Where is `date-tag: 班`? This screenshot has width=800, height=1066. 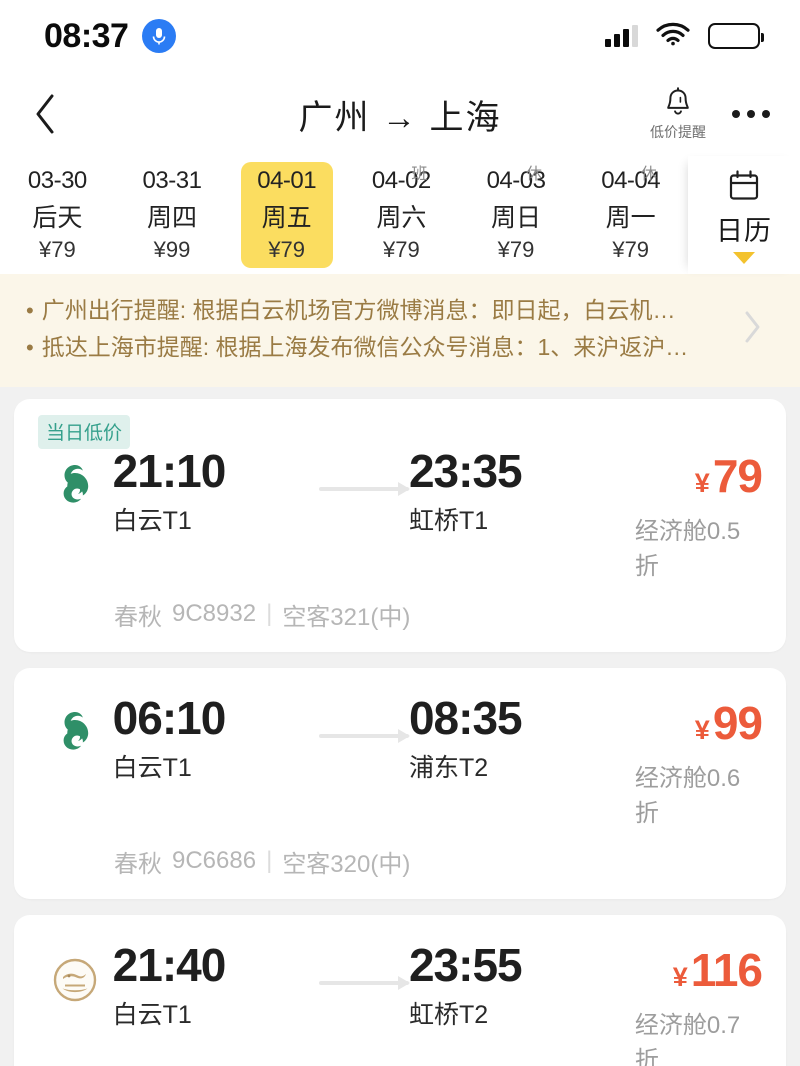
date-tag: 班 is located at coordinates (419, 174).